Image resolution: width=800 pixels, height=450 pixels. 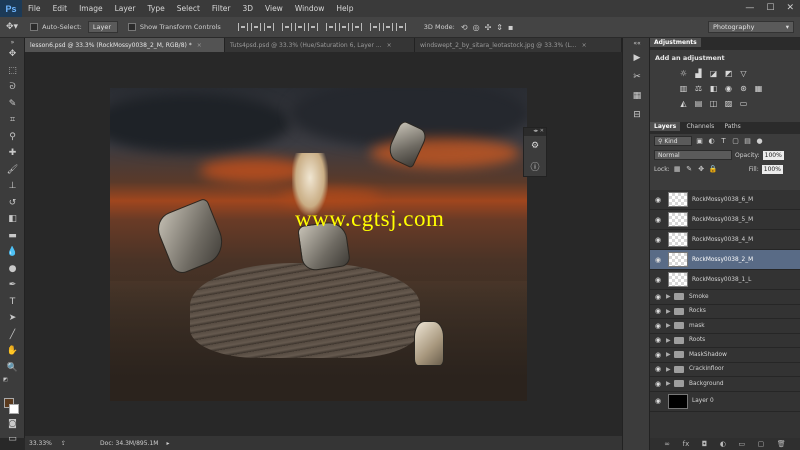 I want to click on character-icon: ▦, so click(x=637, y=95).